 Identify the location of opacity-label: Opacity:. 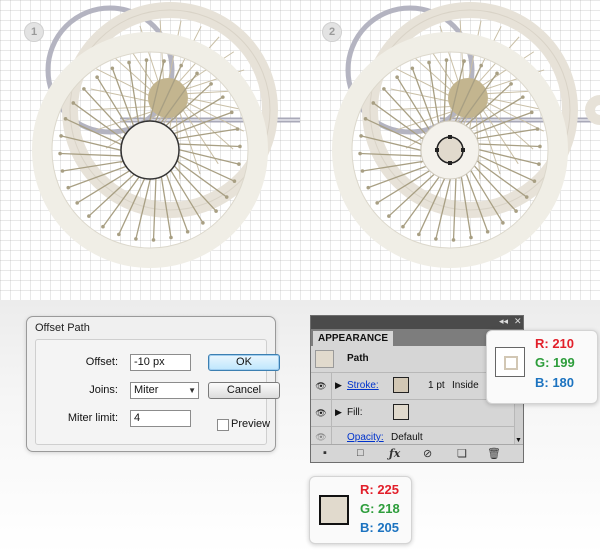
(365, 437).